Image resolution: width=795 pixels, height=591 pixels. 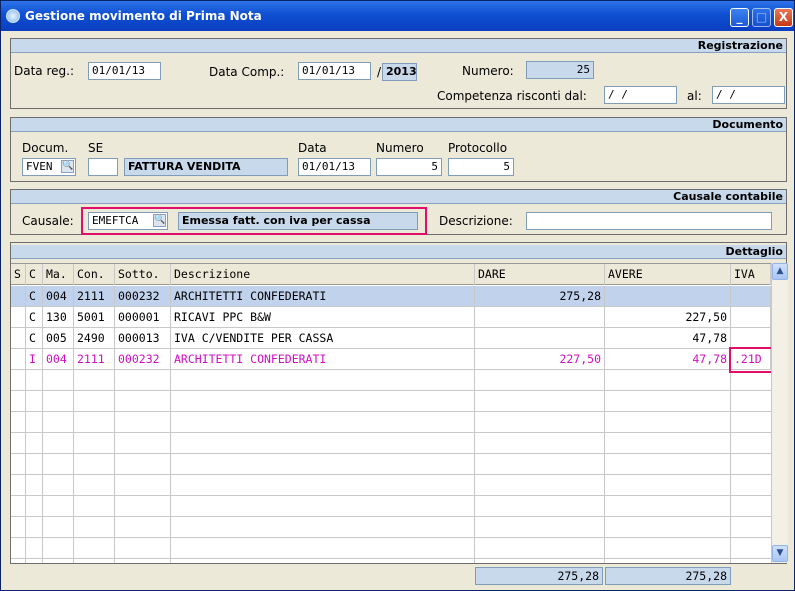 What do you see at coordinates (761, 17) in the screenshot?
I see `maximize-button: □` at bounding box center [761, 17].